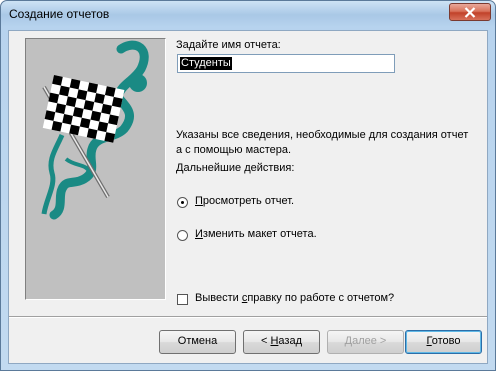 Image resolution: width=496 pixels, height=371 pixels. What do you see at coordinates (244, 201) in the screenshot?
I see `radio-label: Просмотреть отчет.` at bounding box center [244, 201].